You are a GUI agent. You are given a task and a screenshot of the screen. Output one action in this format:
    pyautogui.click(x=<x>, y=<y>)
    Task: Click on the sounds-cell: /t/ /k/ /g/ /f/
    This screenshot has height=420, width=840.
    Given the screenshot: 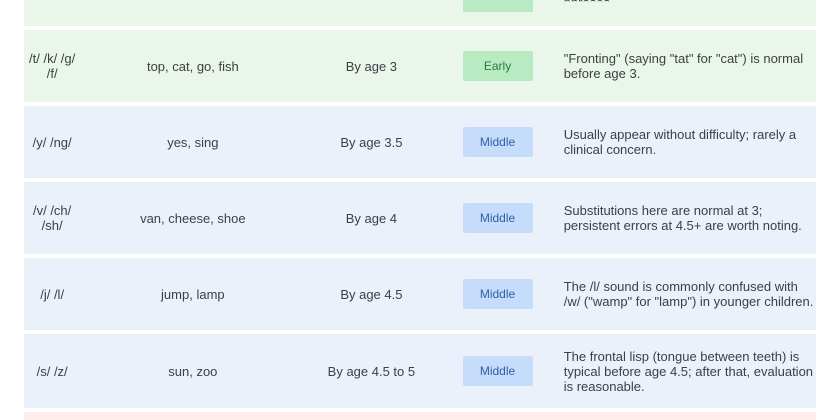 What is the action you would take?
    pyautogui.click(x=52, y=66)
    